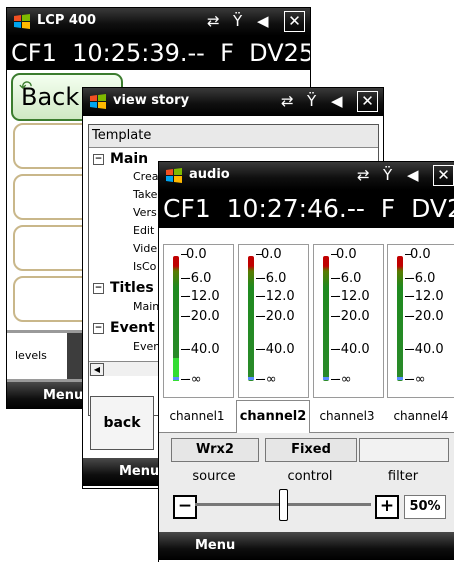 The width and height of the screenshot is (454, 562). I want to click on vu-meter-1: 0.0 -6.0 -12.0 -20.0 -40.0 -∞, so click(198, 321).